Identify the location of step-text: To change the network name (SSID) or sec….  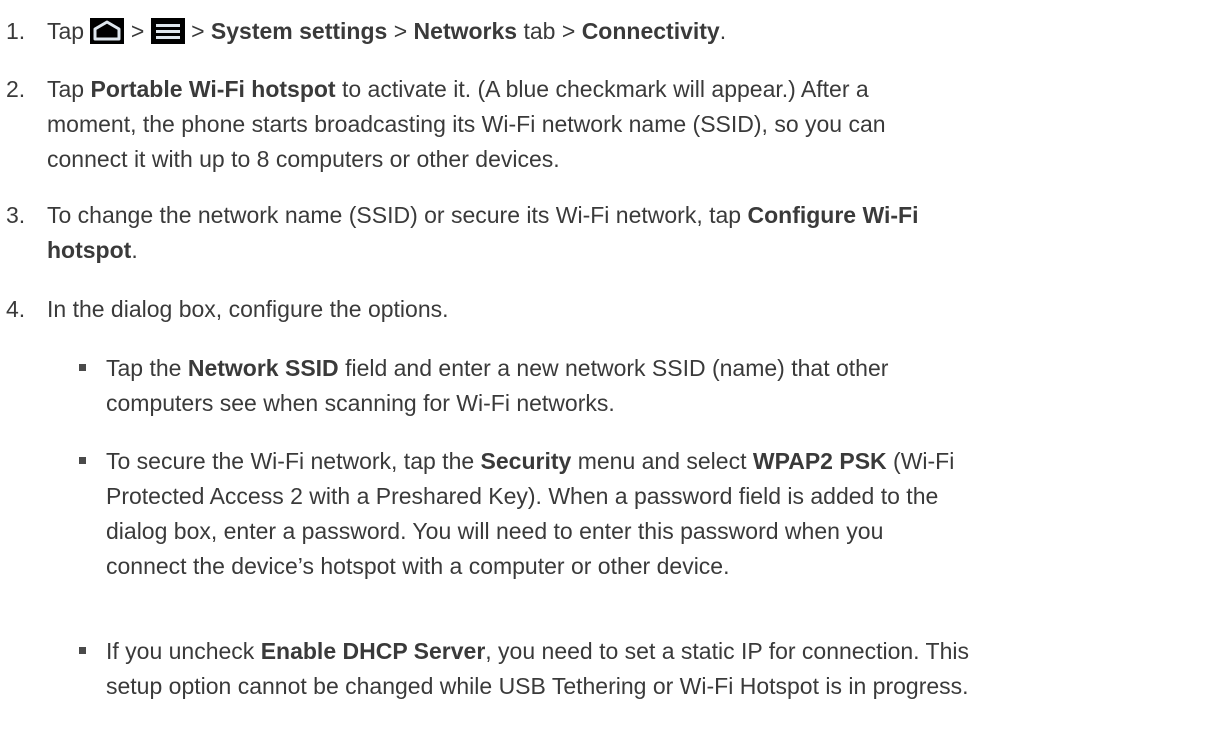
(483, 232).